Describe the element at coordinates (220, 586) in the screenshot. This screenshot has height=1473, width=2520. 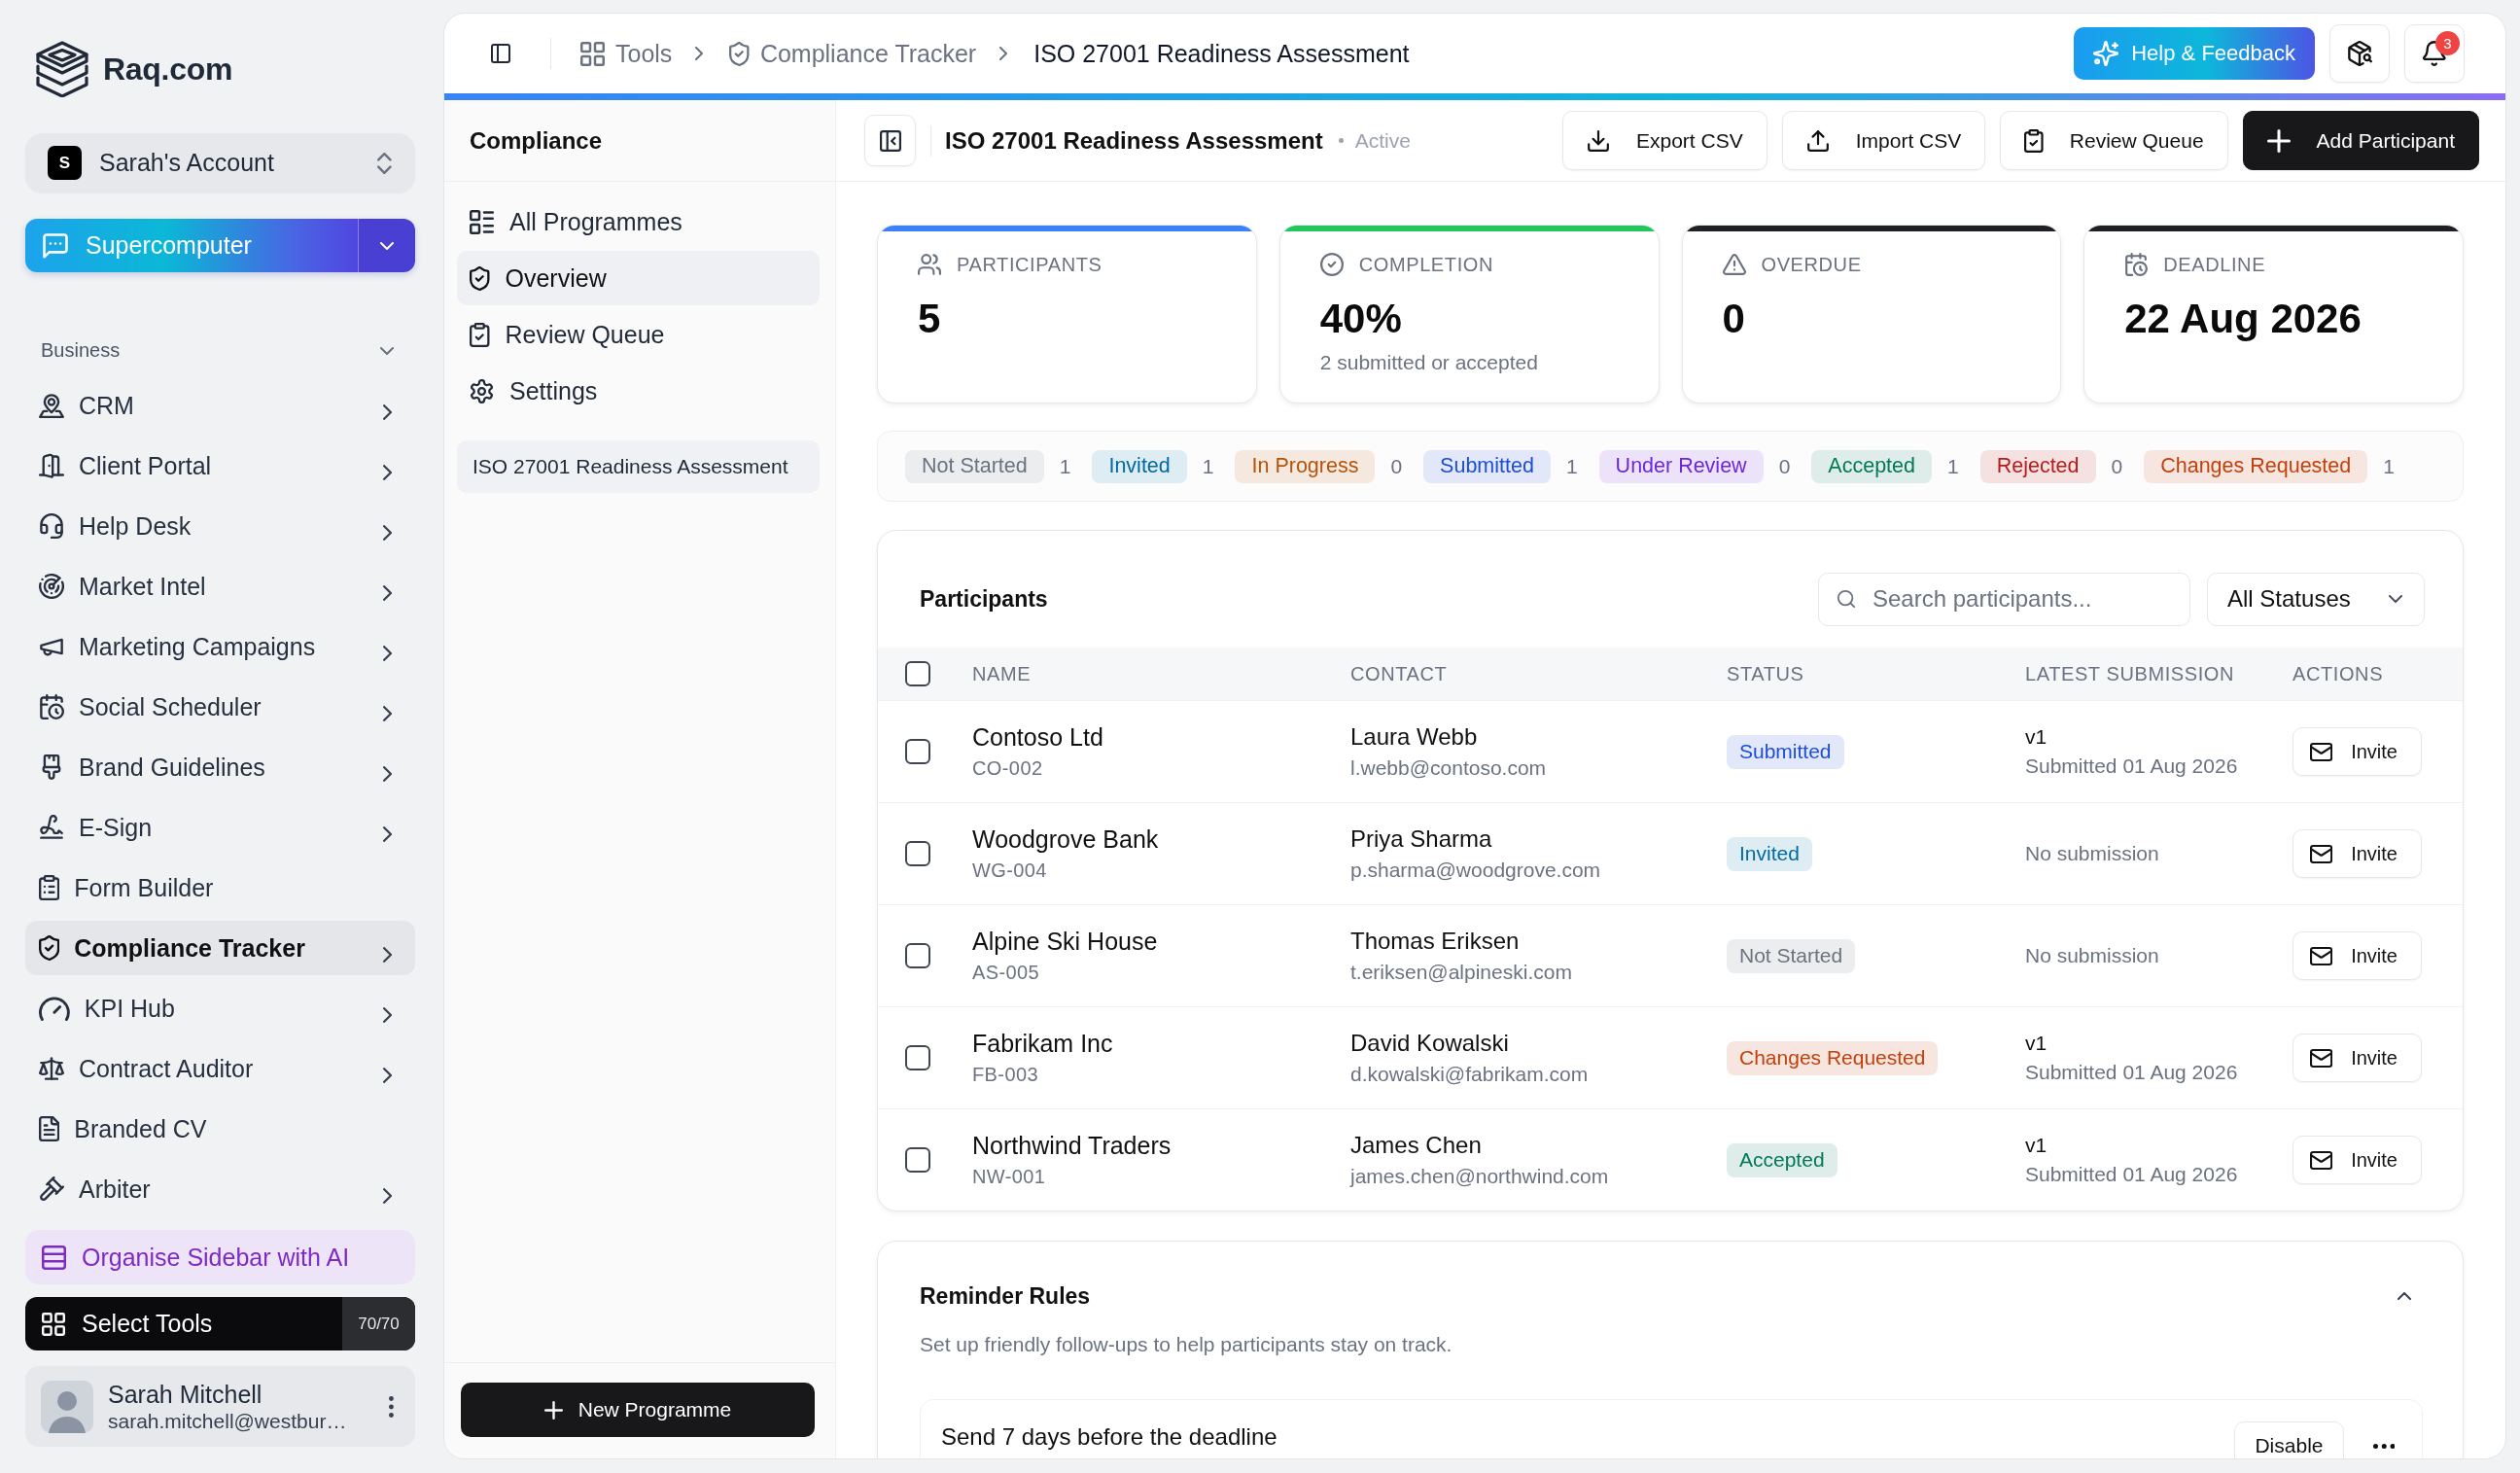
I see `sidebar-item: Market Intel` at that location.